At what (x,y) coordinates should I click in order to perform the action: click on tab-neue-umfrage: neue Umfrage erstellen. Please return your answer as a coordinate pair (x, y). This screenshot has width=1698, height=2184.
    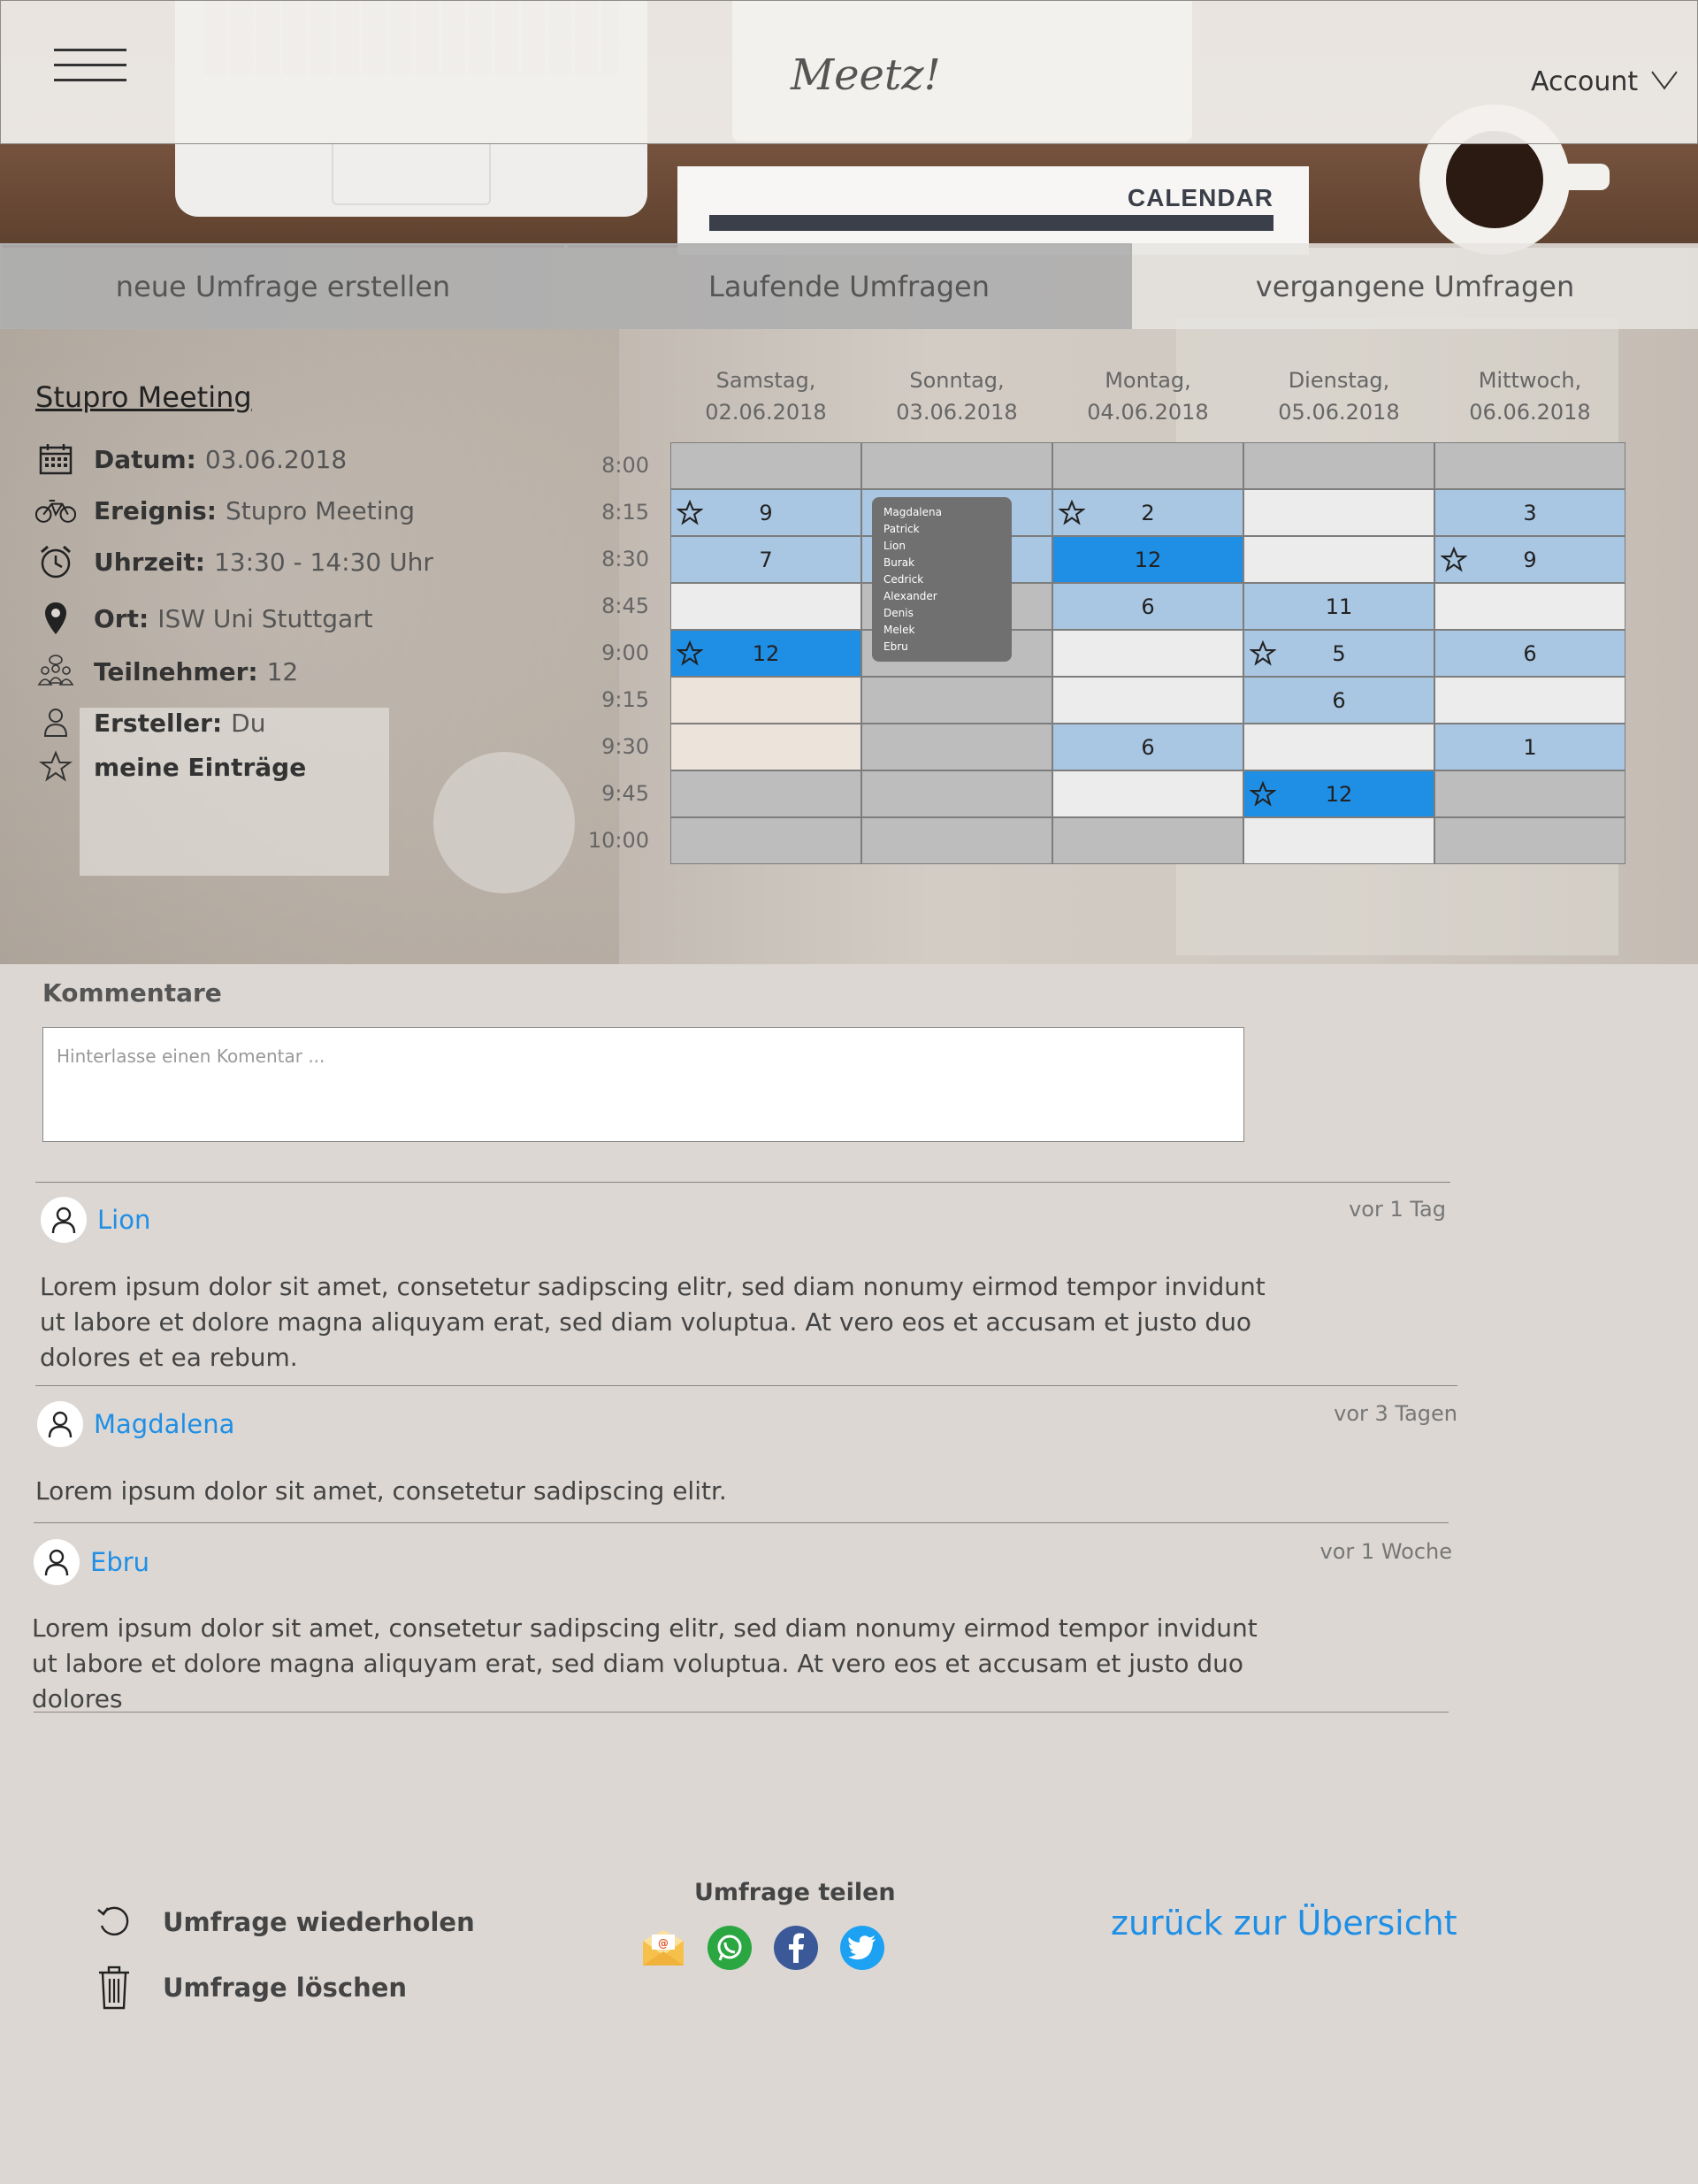
    Looking at the image, I should click on (283, 286).